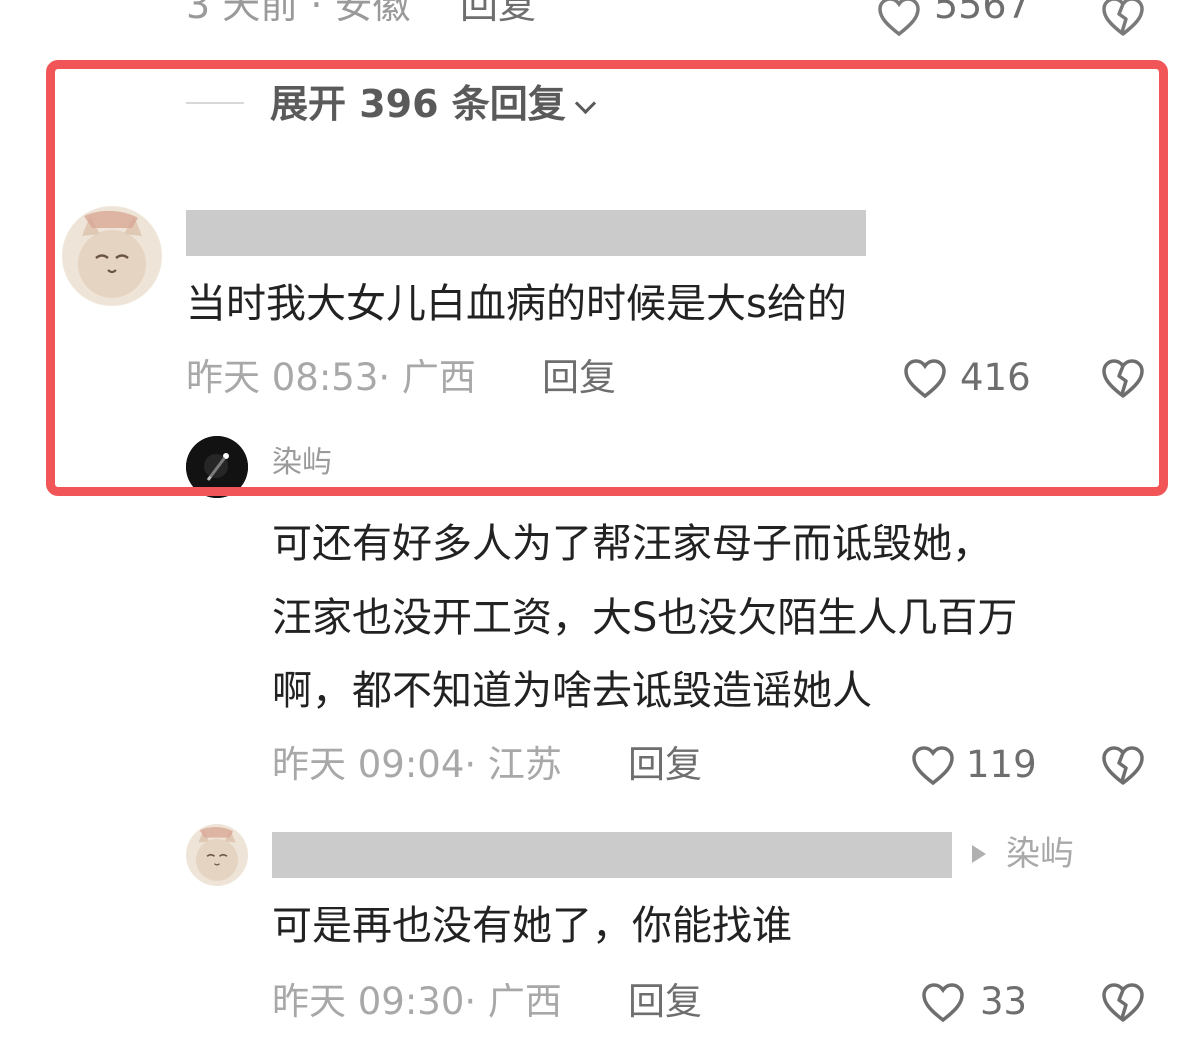 The image size is (1200, 1058). I want to click on comment-time-location: 昨天 09:30· 广西, so click(417, 1001).